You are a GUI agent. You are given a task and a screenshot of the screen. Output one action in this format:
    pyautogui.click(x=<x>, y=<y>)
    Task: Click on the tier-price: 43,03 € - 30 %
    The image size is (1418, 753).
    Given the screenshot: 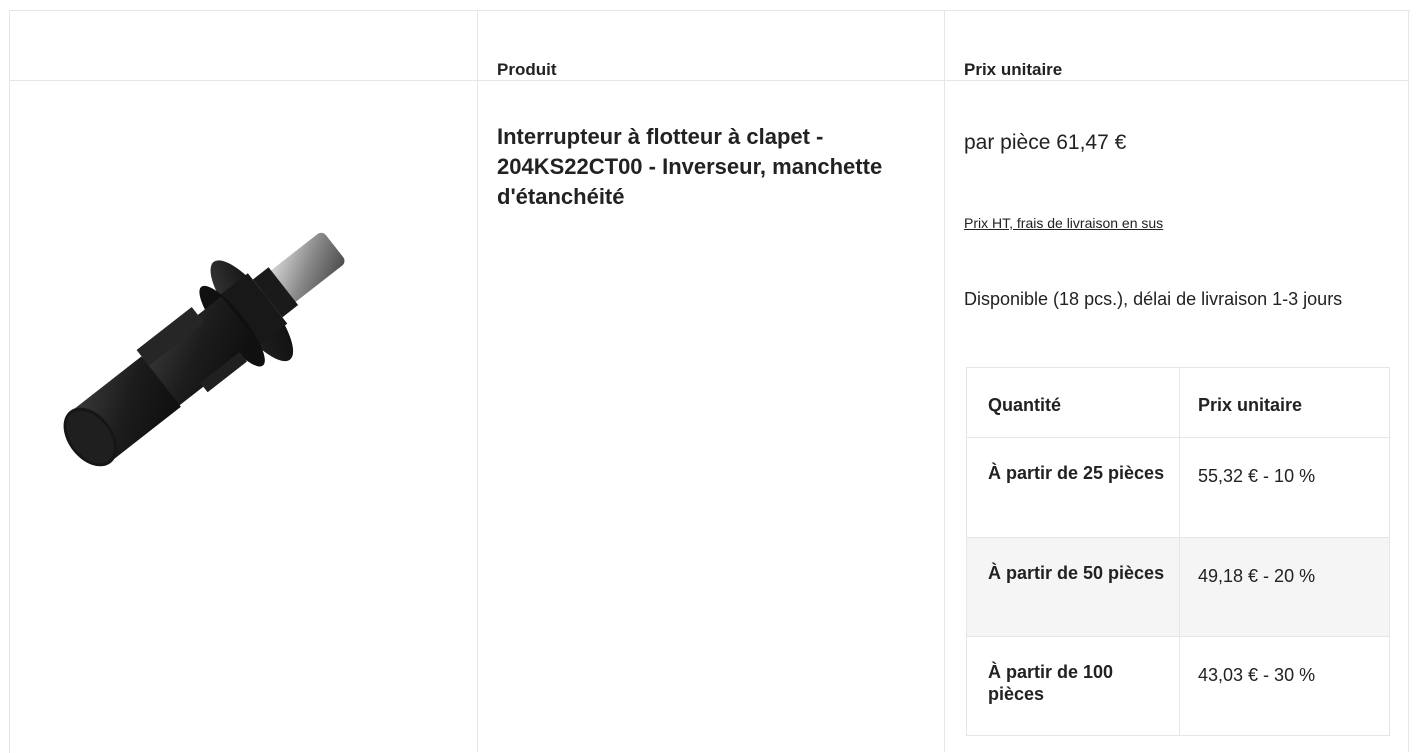 What is the action you would take?
    pyautogui.click(x=1257, y=675)
    